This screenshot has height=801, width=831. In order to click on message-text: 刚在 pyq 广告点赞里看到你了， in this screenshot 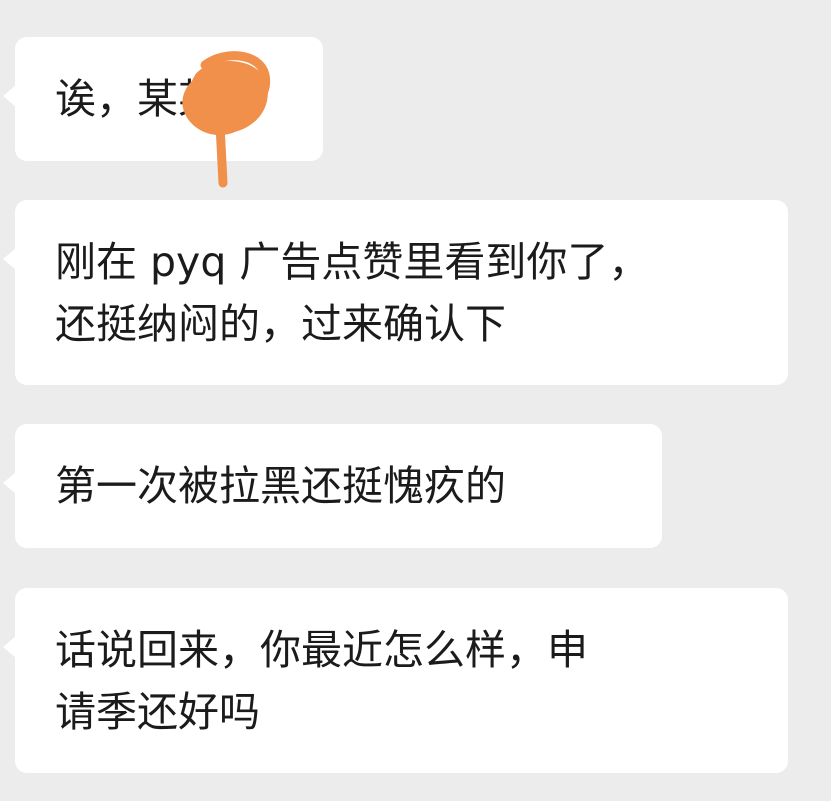, I will do `click(352, 262)`.